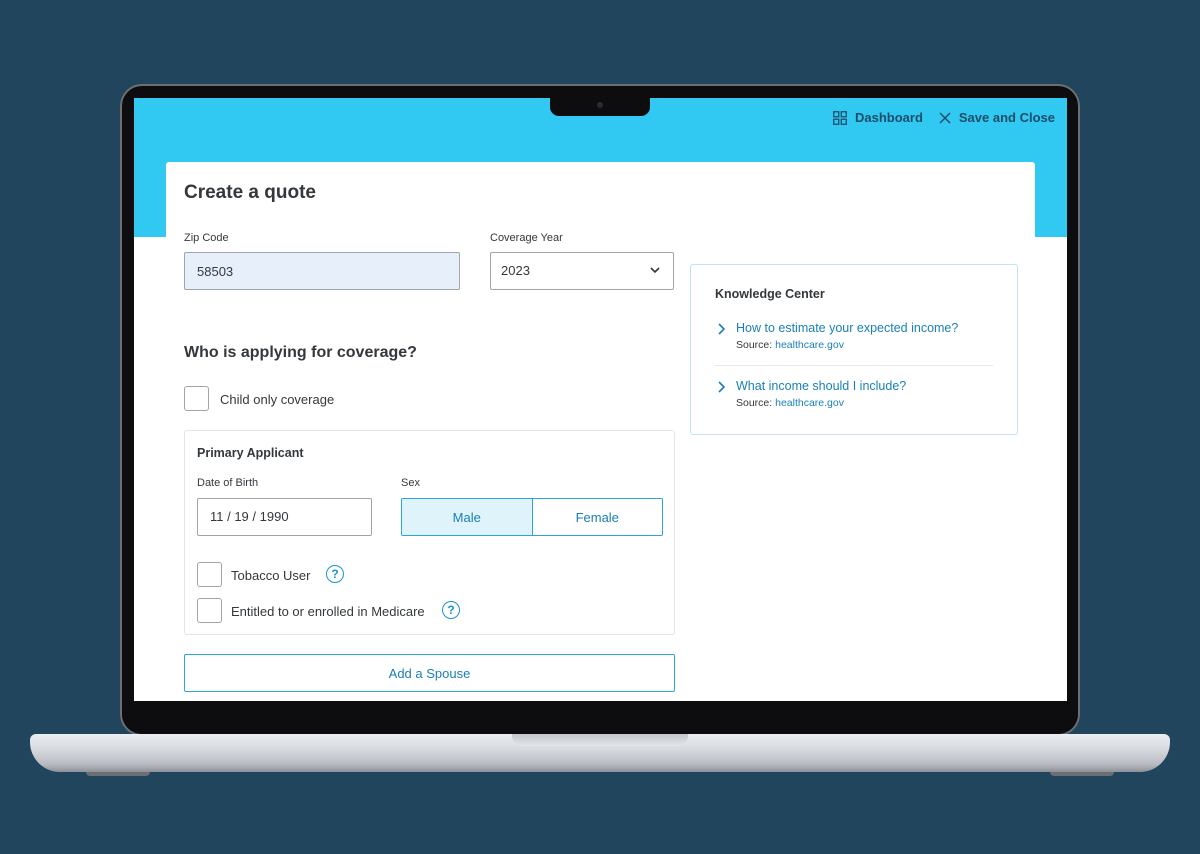  I want to click on laptop-bezel, so click(600, 717).